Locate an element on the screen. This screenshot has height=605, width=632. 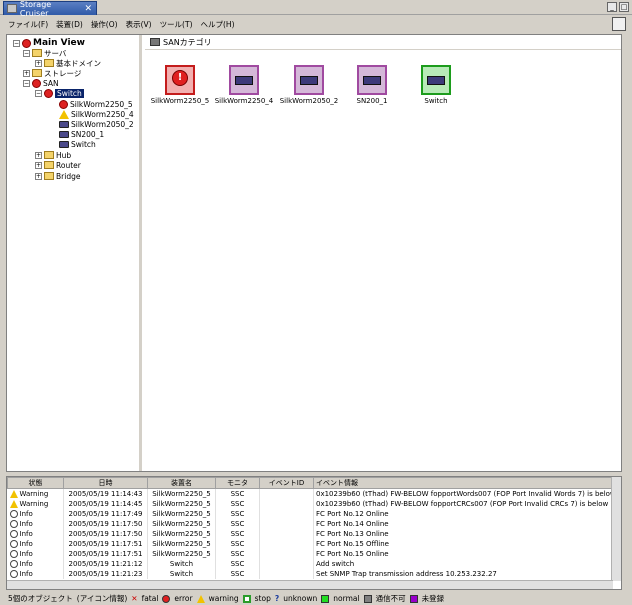
warning-icon is located at coordinates (64, 114).